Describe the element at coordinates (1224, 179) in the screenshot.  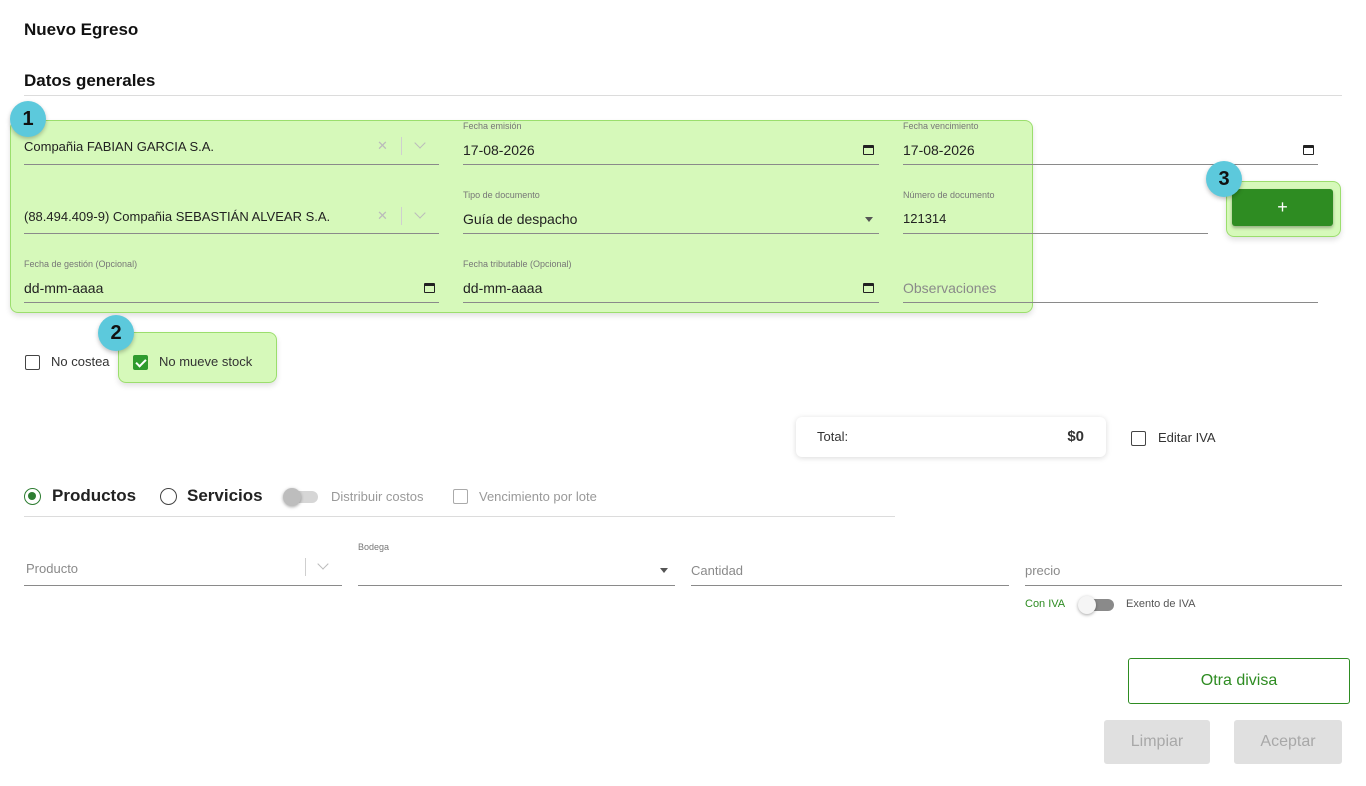
I see `annotation-badge-3: 3` at that location.